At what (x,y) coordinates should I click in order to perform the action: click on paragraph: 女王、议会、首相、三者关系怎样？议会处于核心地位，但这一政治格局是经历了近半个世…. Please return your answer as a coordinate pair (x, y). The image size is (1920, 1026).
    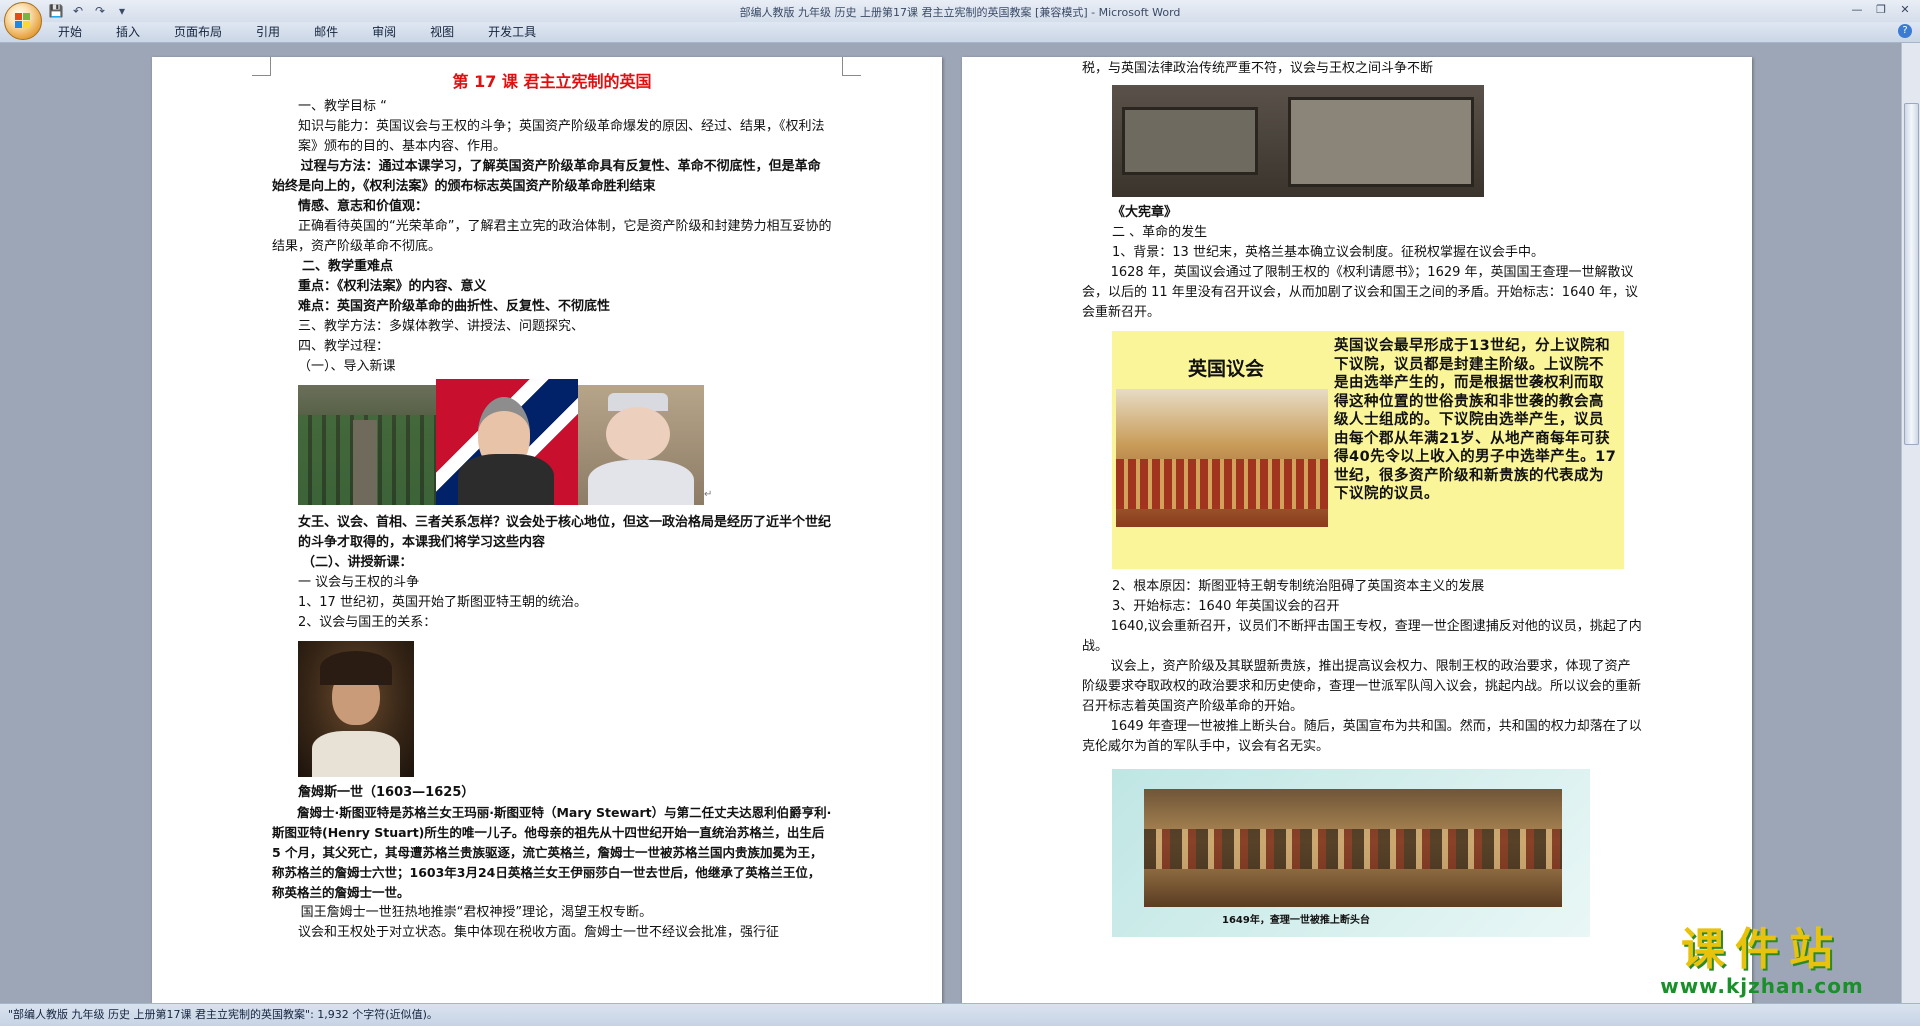
    Looking at the image, I should click on (565, 532).